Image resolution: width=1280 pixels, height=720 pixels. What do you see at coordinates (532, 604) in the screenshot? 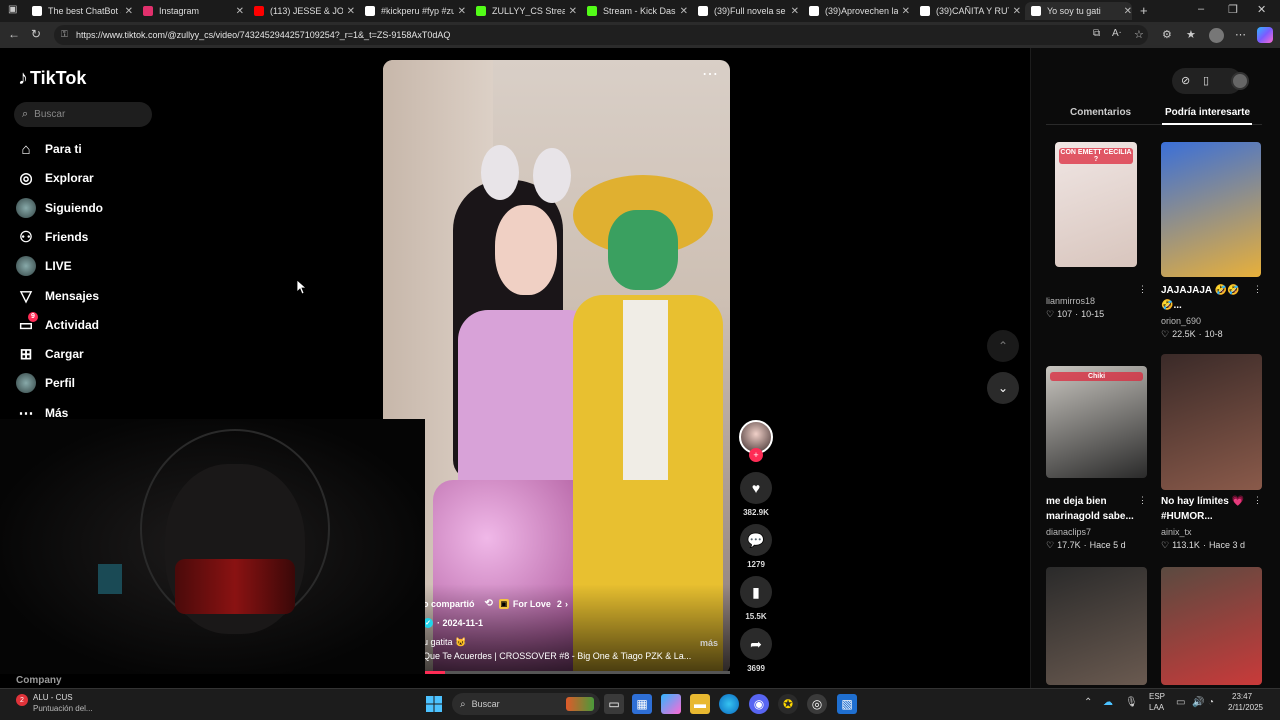
I see `collection-name: For Love` at bounding box center [532, 604].